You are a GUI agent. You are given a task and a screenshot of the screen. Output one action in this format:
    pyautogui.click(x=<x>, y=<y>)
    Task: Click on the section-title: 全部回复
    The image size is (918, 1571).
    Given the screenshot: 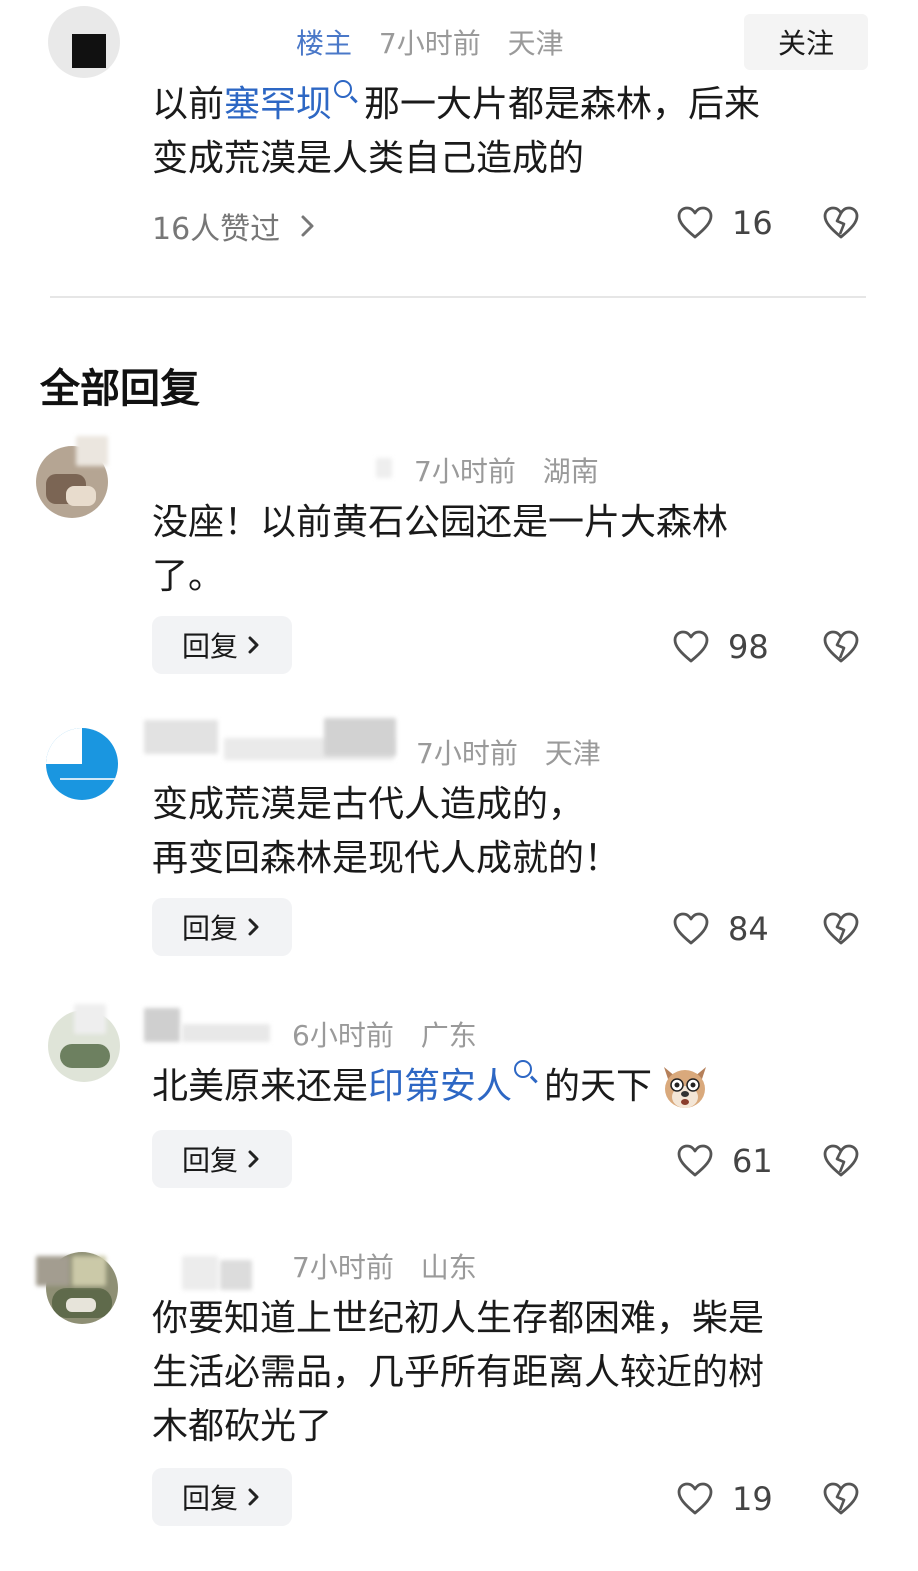 What is the action you would take?
    pyautogui.click(x=120, y=389)
    